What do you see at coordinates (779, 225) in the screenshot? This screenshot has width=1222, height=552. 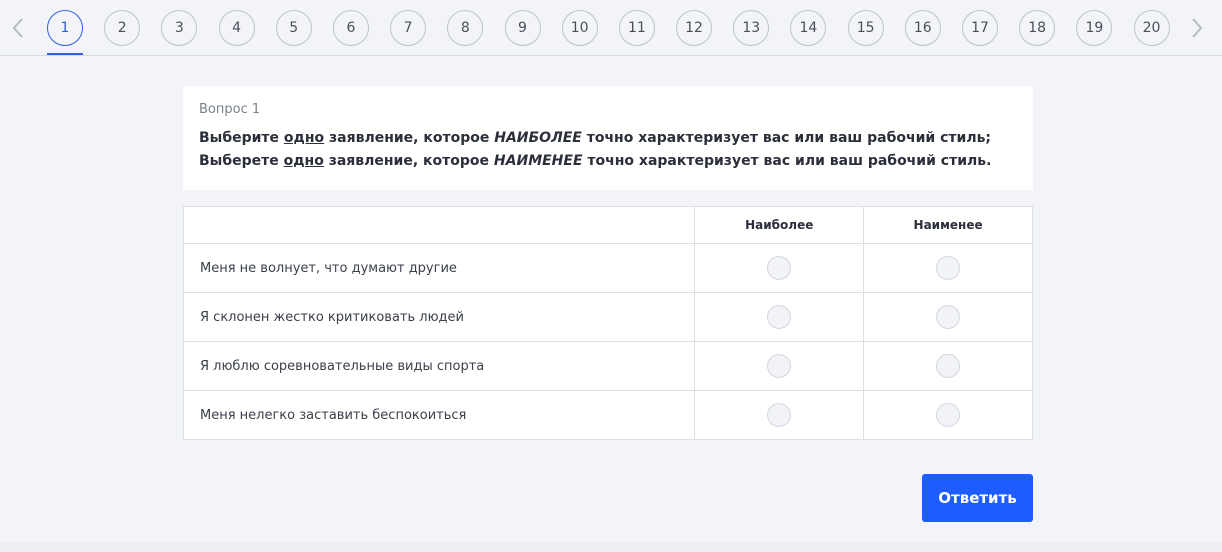 I see `header-most: Наиболее` at bounding box center [779, 225].